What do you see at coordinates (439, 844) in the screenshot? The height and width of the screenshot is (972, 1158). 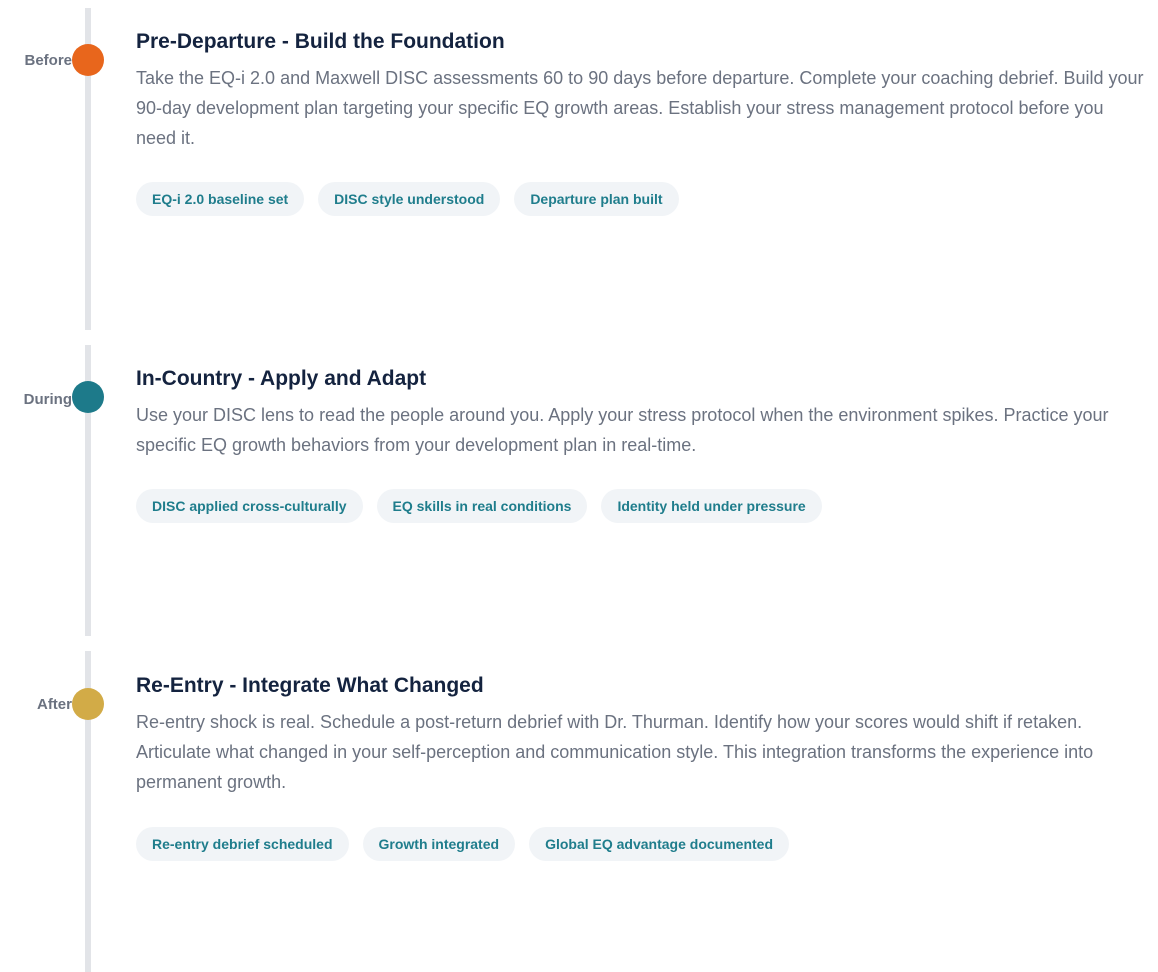 I see `tag: Growth integrated` at bounding box center [439, 844].